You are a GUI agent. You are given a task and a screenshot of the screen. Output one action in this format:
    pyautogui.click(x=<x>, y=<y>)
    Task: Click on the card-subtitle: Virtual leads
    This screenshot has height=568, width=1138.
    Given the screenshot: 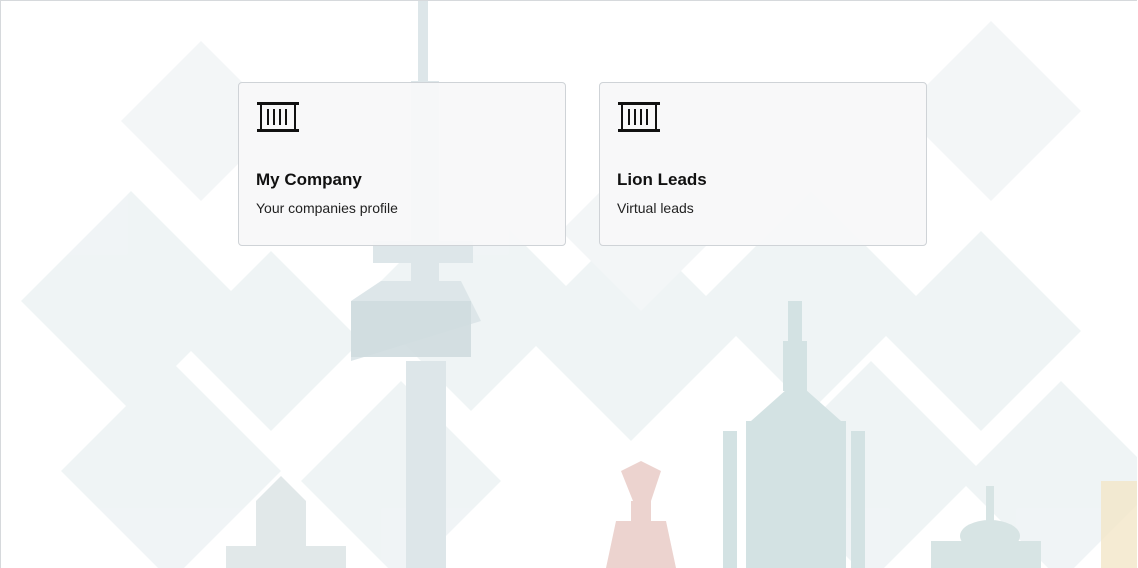 What is the action you would take?
    pyautogui.click(x=655, y=208)
    